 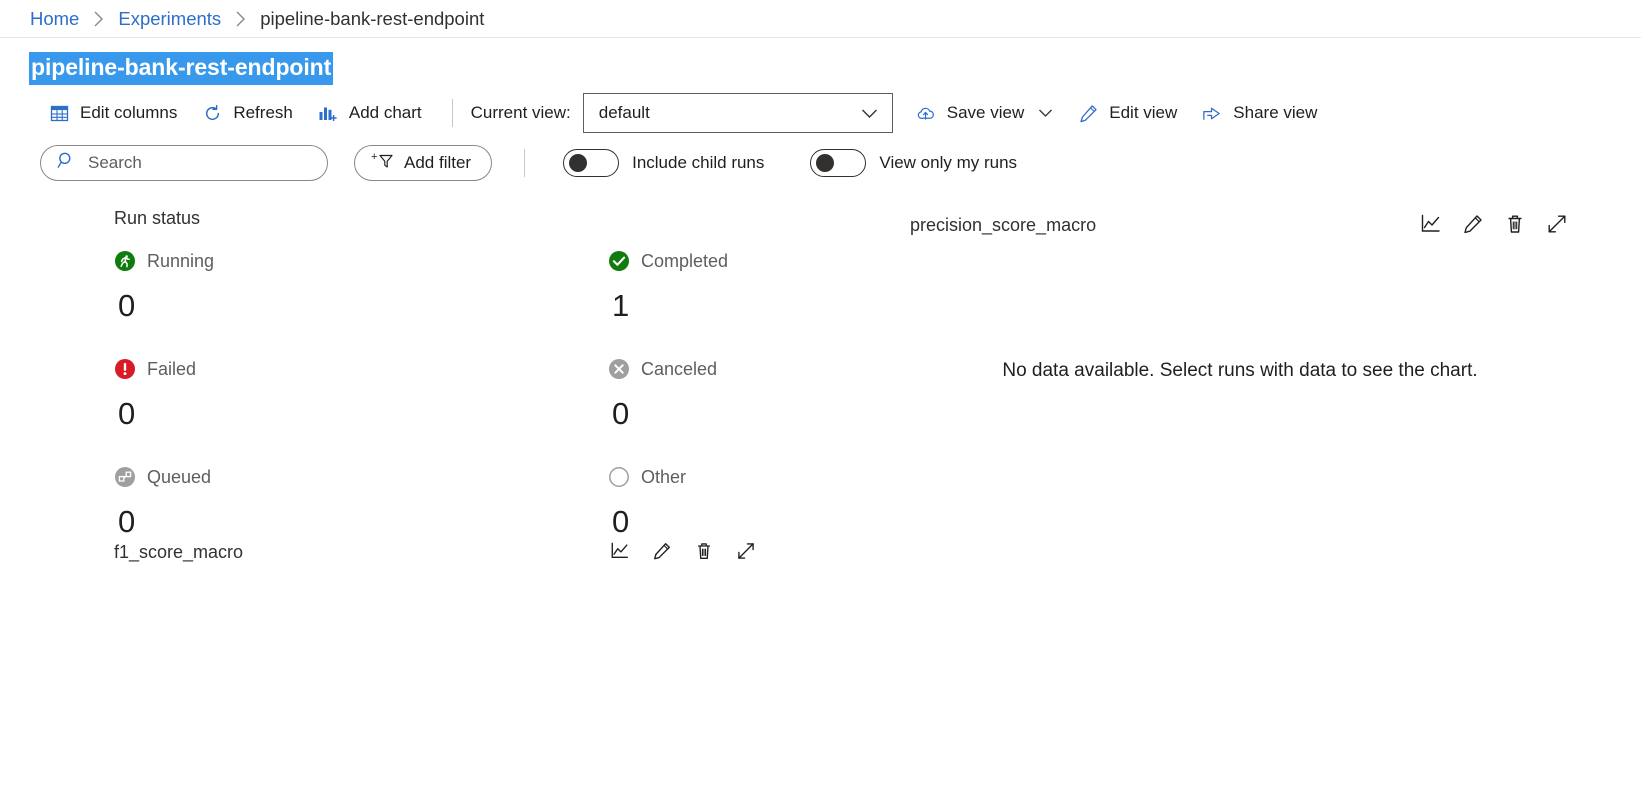 I want to click on status-label: Queued, so click(x=179, y=476).